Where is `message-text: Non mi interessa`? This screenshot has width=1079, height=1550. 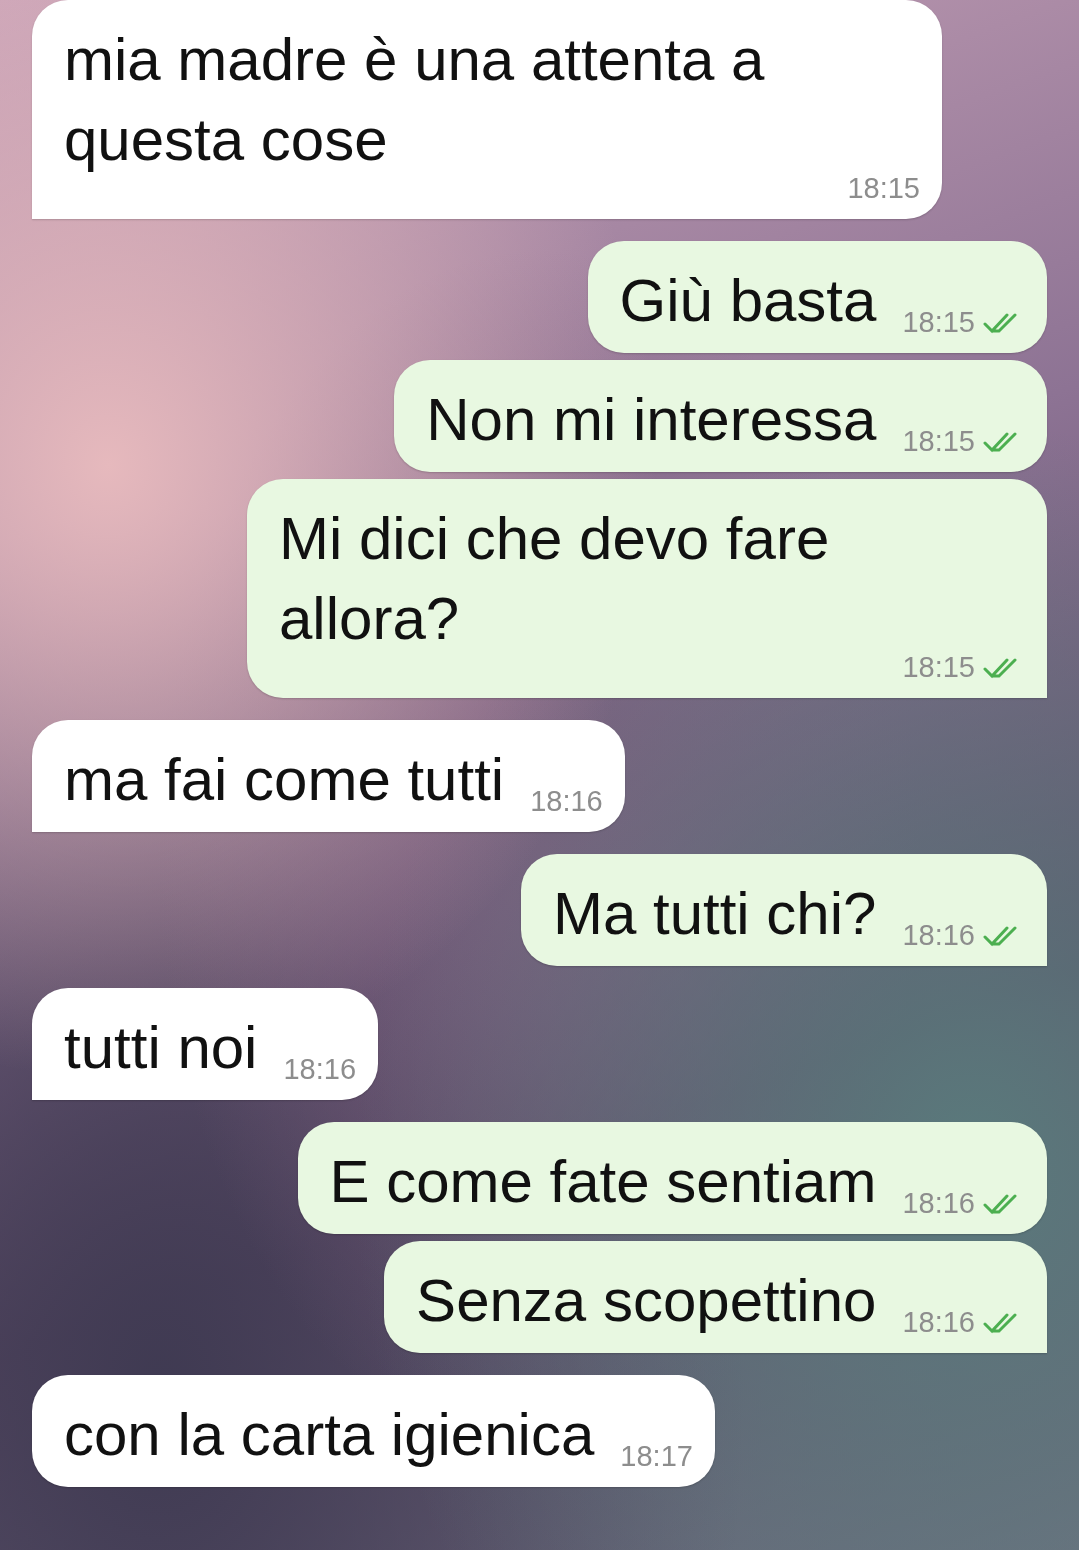 message-text: Non mi interessa is located at coordinates (651, 420).